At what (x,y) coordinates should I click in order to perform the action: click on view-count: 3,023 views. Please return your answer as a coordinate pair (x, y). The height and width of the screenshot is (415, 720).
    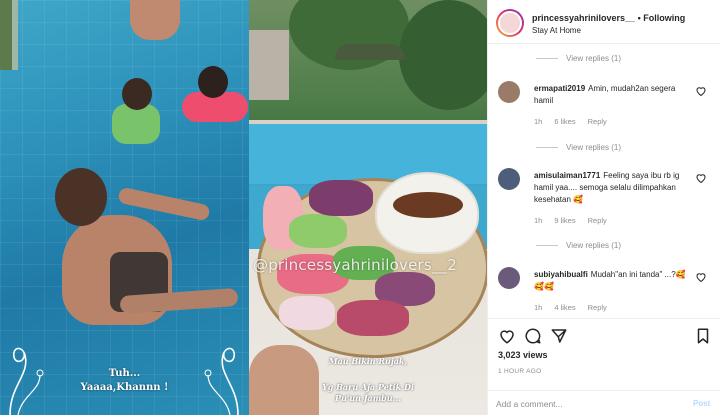
    Looking at the image, I should click on (523, 355).